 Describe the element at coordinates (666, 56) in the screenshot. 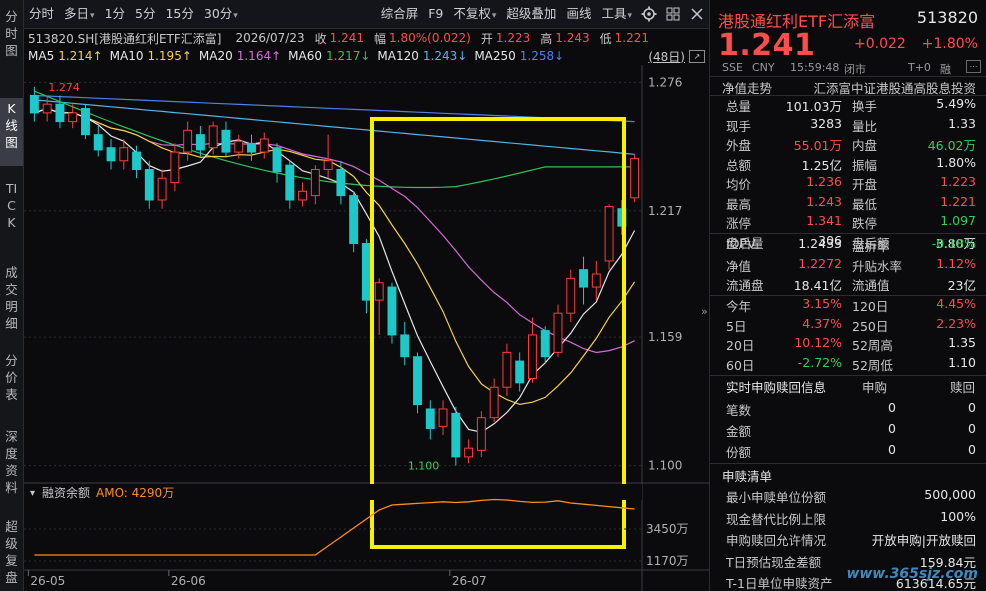

I see `bar-count: (48日)` at that location.